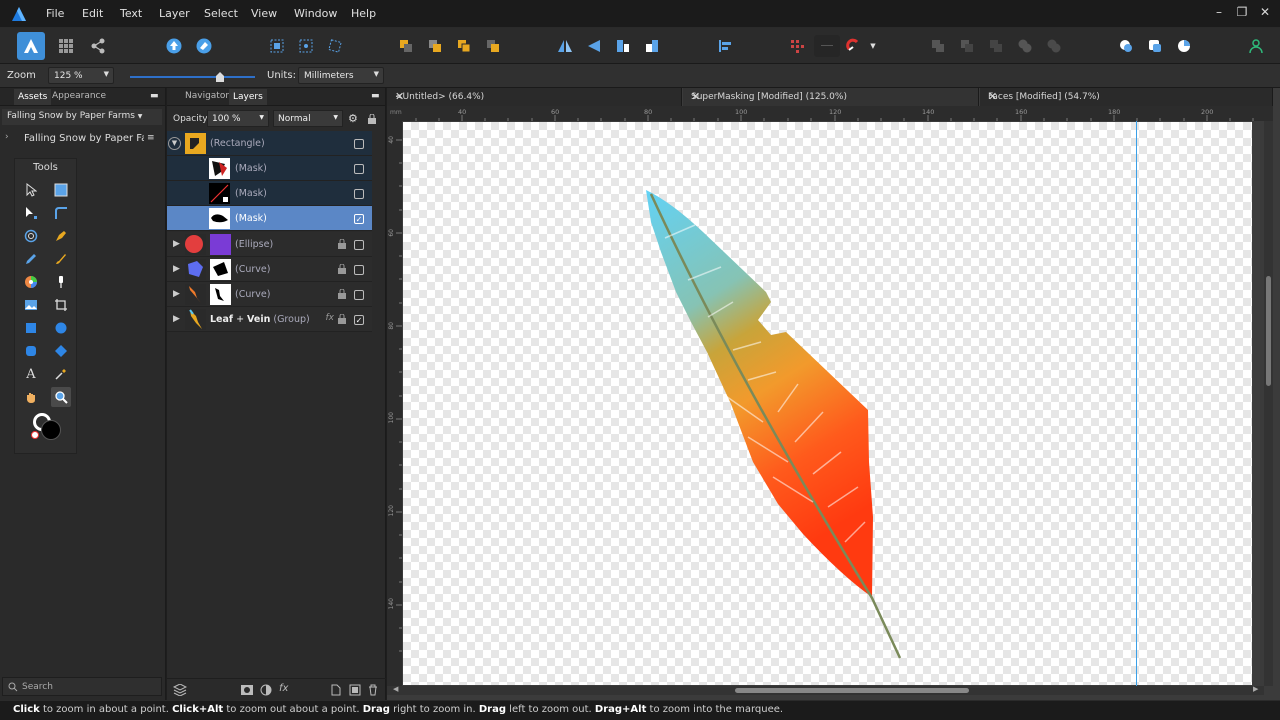  What do you see at coordinates (66, 46) in the screenshot?
I see `pixel-persona-button` at bounding box center [66, 46].